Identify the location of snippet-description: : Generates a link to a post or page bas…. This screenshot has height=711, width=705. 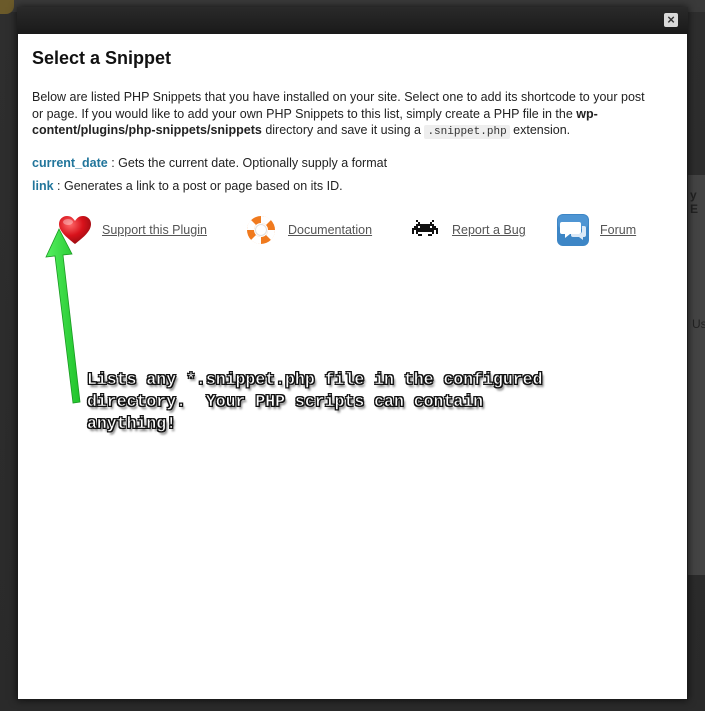
(198, 186).